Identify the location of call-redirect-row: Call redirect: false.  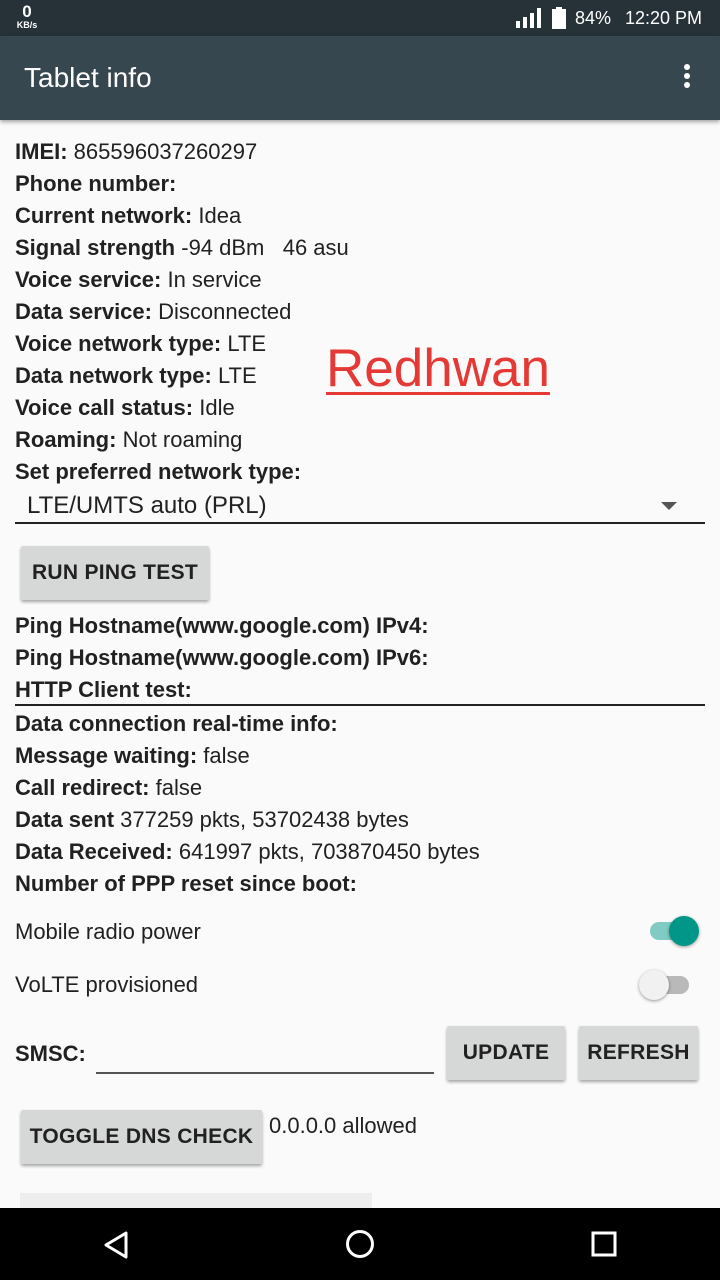
(108, 788).